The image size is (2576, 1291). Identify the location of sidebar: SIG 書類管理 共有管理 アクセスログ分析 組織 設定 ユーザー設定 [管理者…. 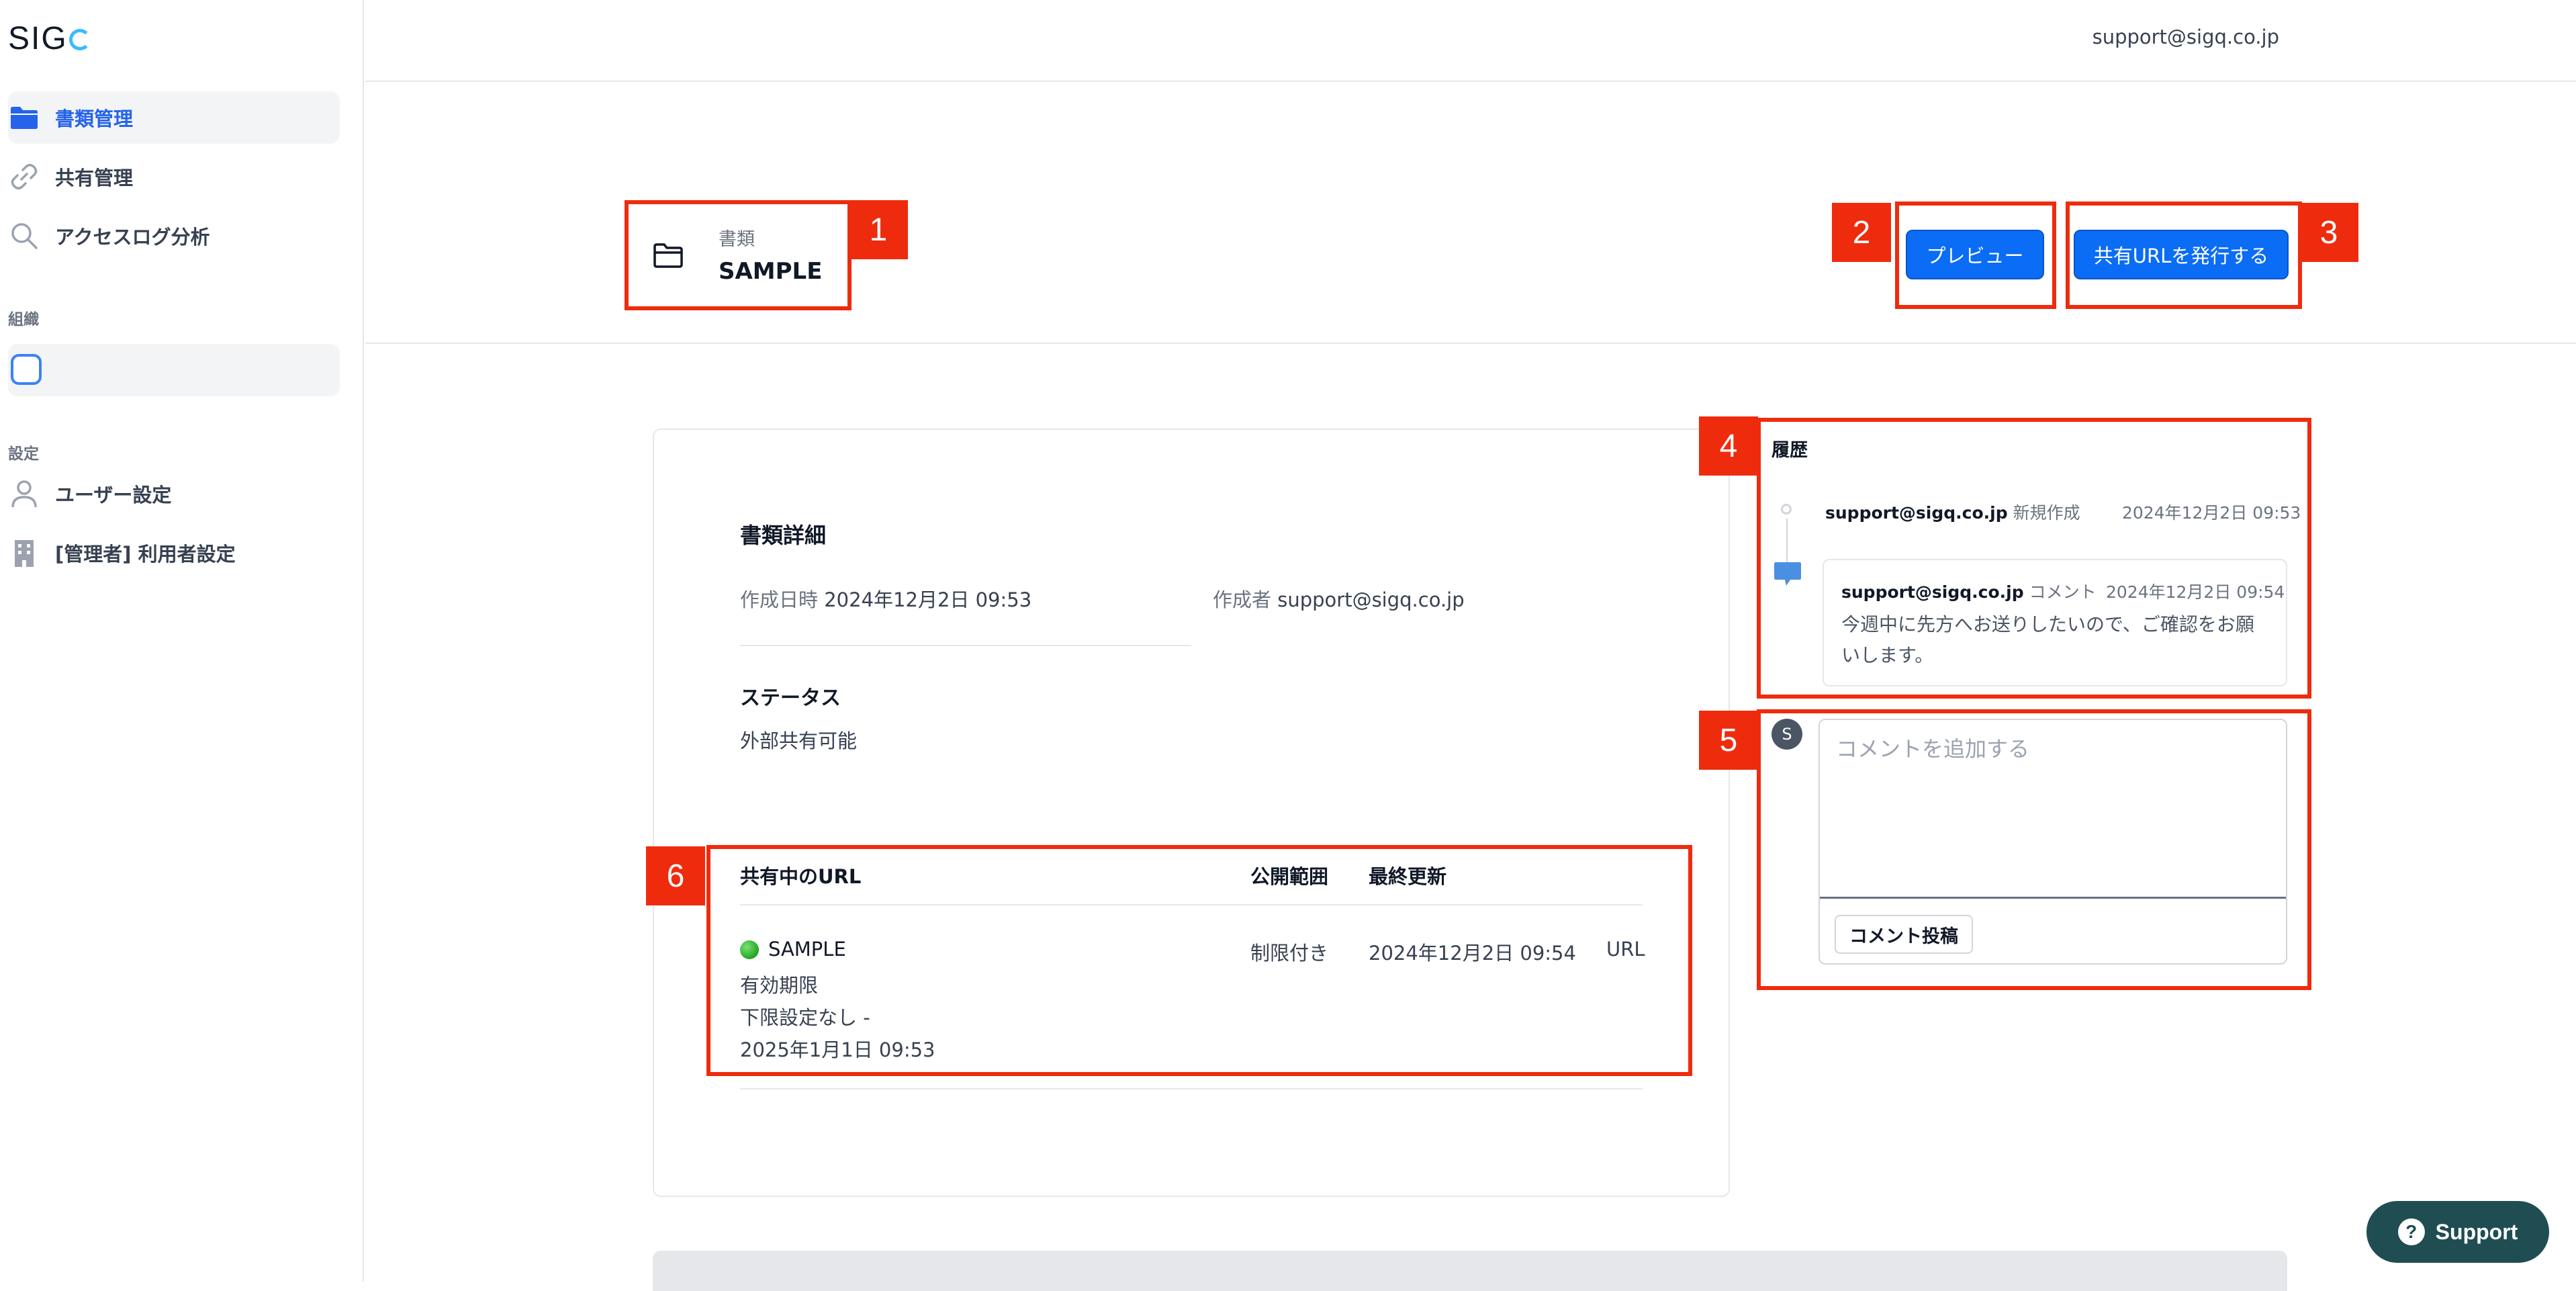
(182, 641).